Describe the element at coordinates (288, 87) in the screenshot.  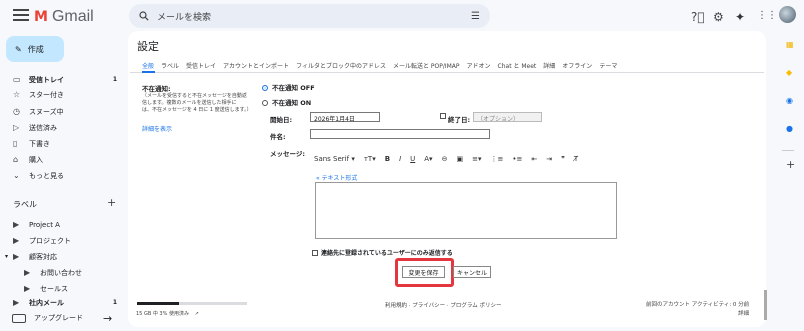
I see `vacation-off-option: 不在通知 OFF` at that location.